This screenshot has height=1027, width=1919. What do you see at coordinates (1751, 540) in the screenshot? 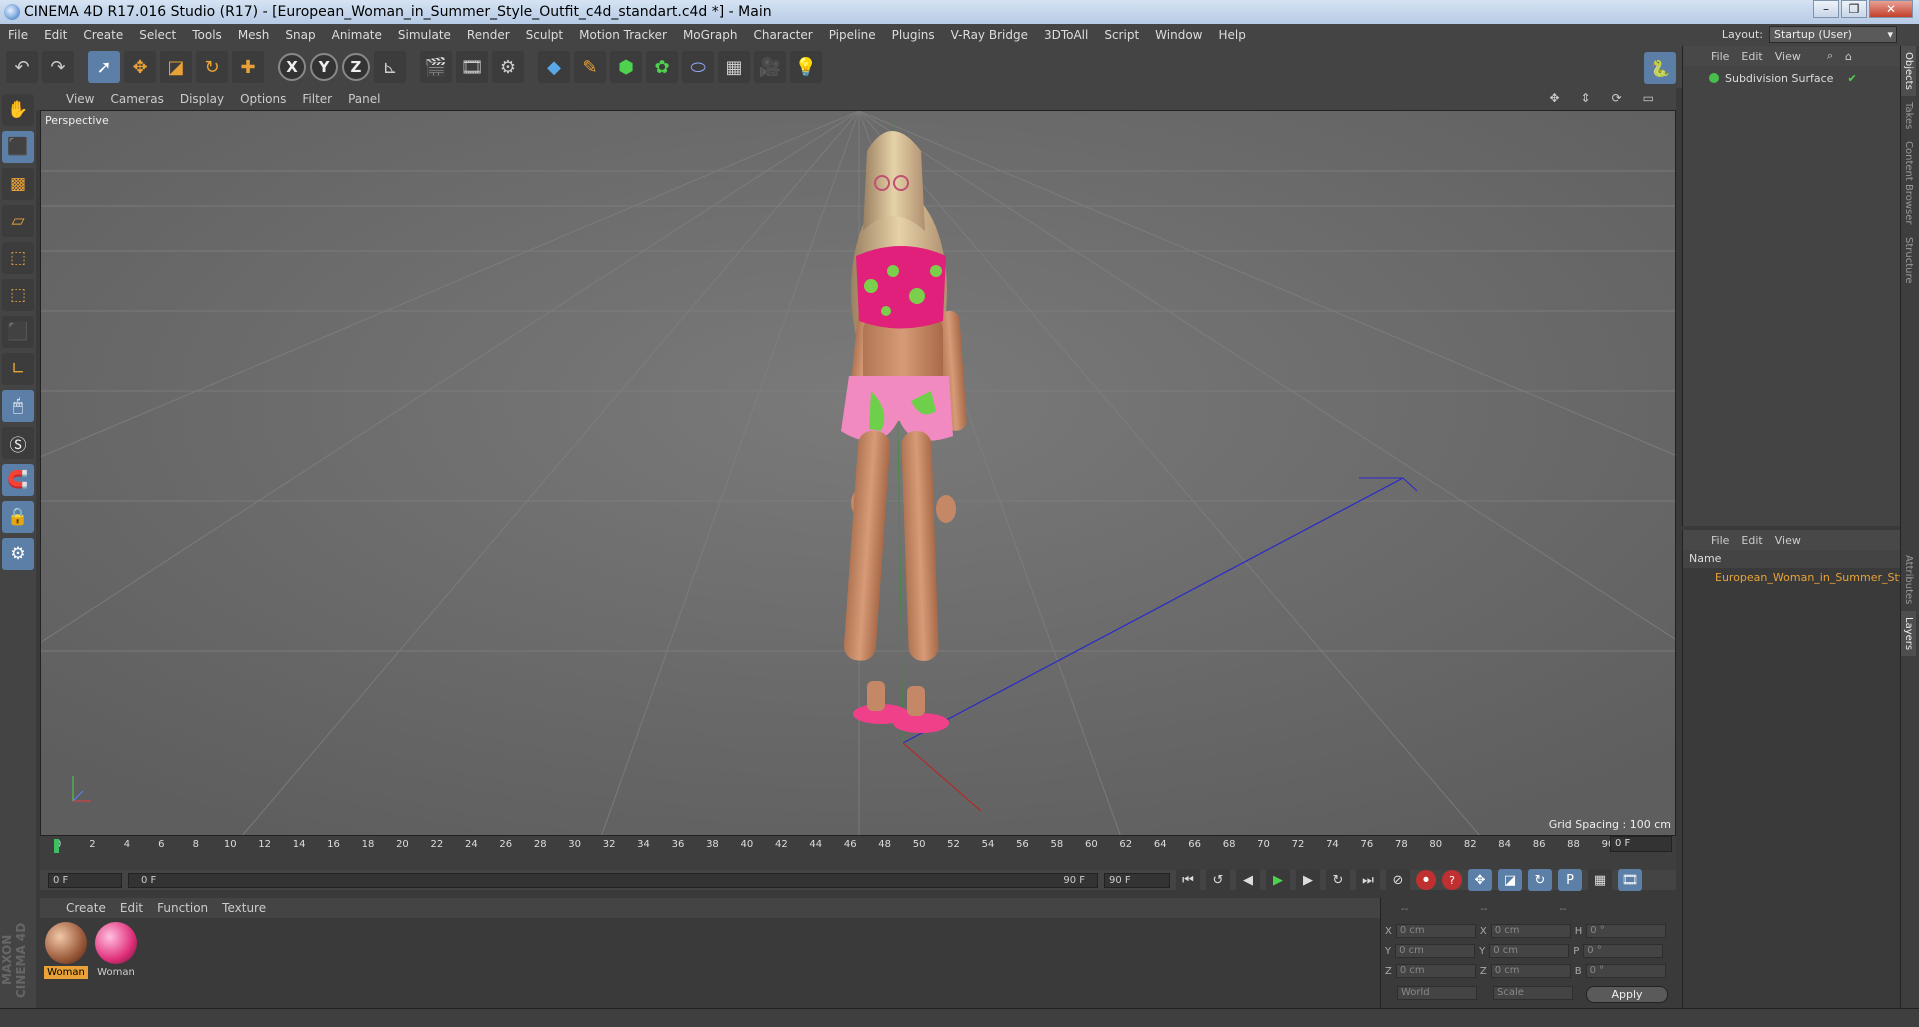
I see `layer-menu-edit: Edit` at bounding box center [1751, 540].